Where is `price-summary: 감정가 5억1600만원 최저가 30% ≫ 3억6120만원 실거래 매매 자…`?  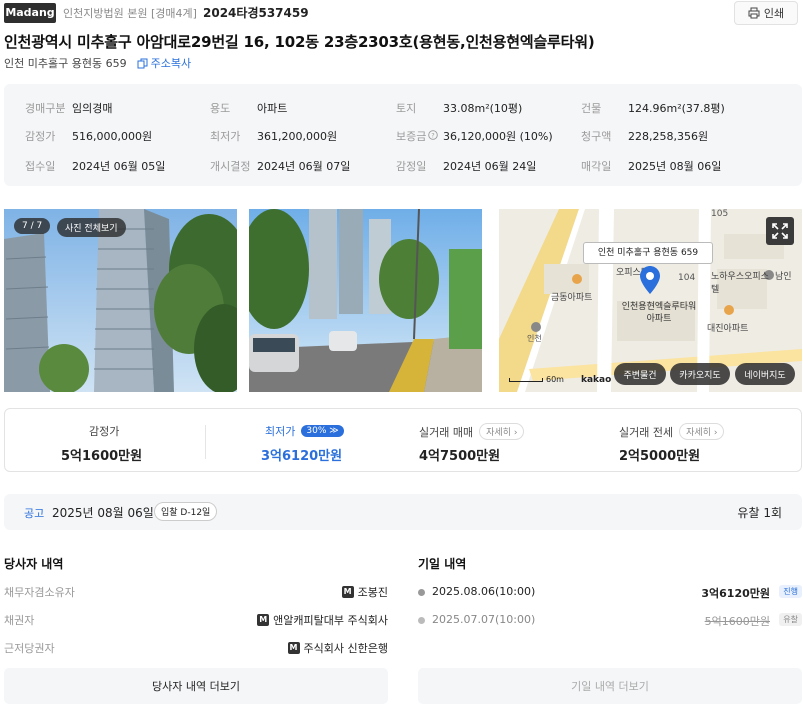
price-summary: 감정가 5억1600만원 최저가 30% ≫ 3억6120만원 실거래 매매 자… is located at coordinates (403, 440).